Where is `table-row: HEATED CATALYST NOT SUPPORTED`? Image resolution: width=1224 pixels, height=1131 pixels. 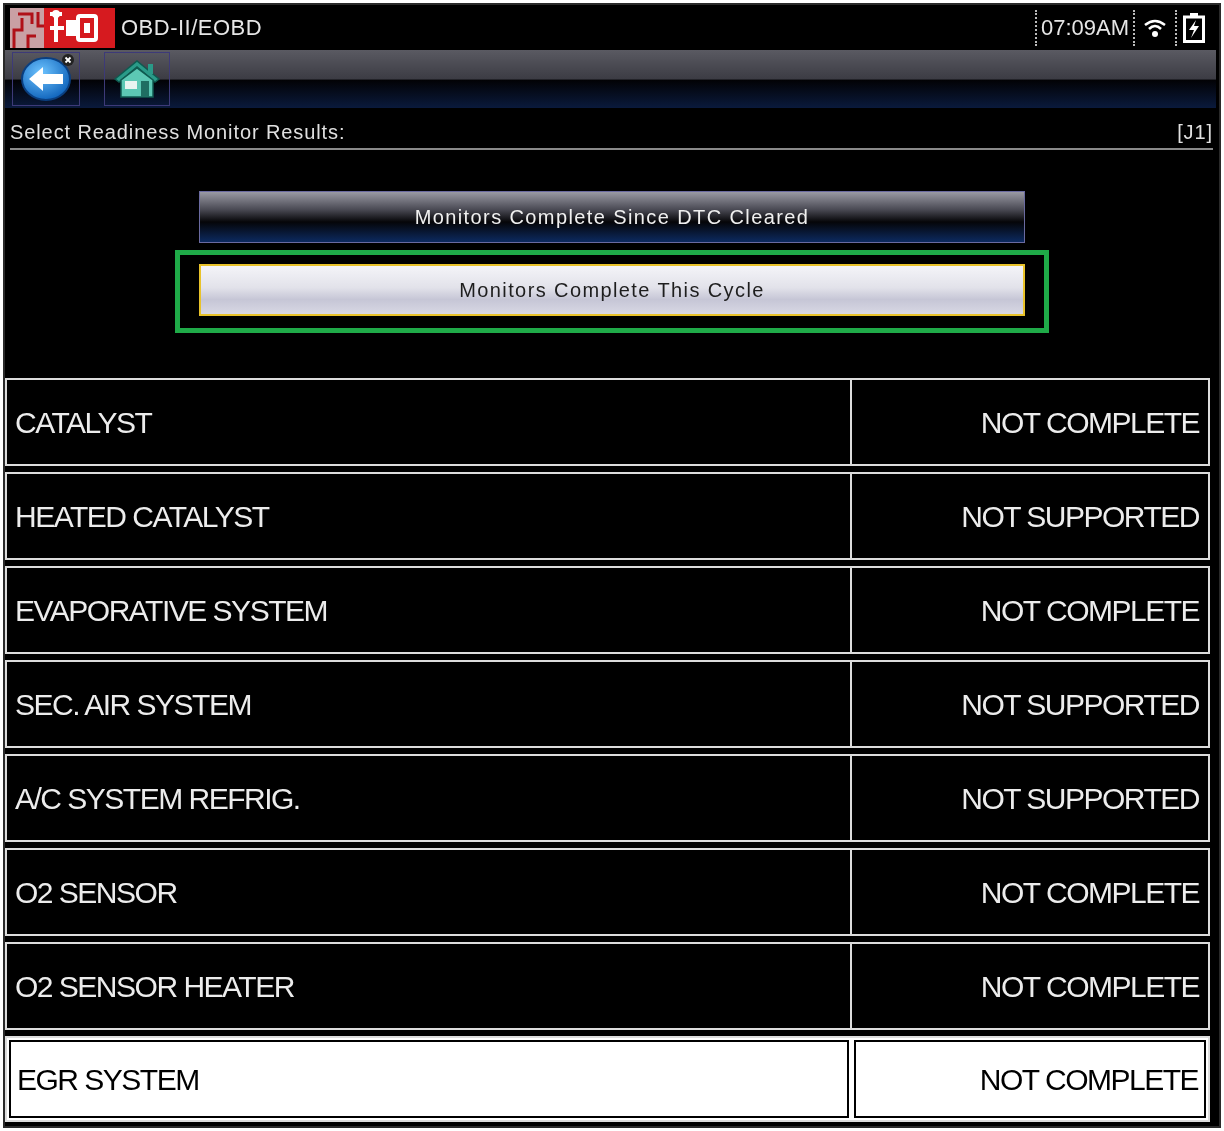 table-row: HEATED CATALYST NOT SUPPORTED is located at coordinates (607, 516).